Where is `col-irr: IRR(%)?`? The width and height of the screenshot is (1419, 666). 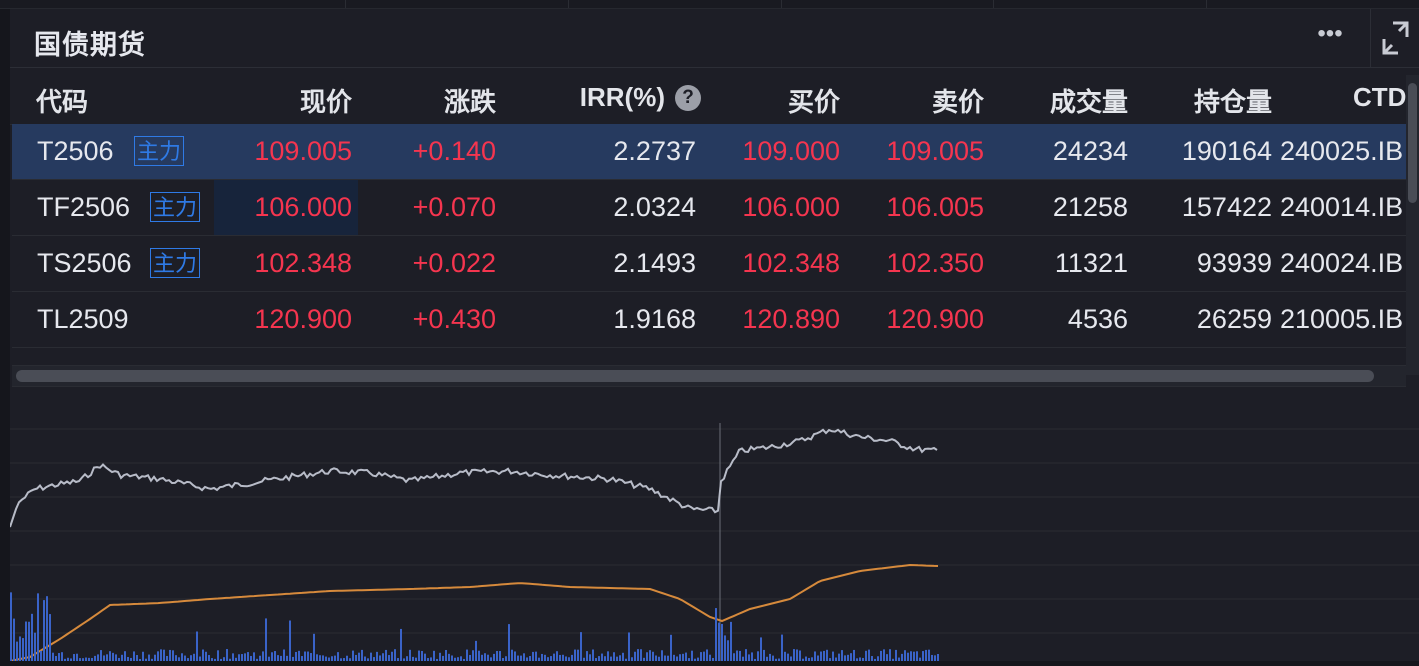 col-irr: IRR(%)? is located at coordinates (640, 97).